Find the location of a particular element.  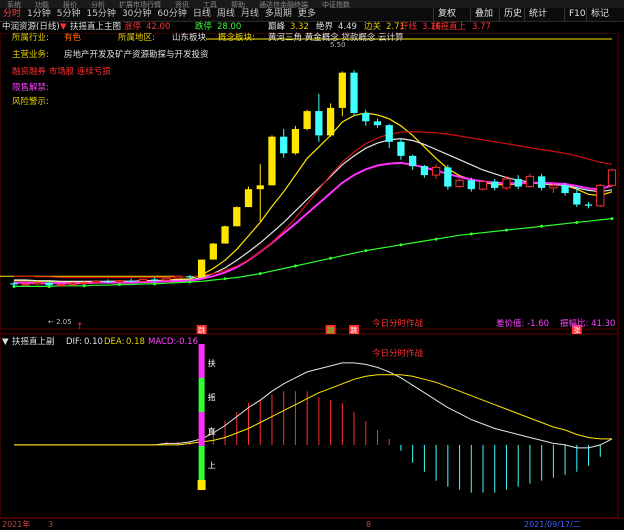

menu-item-4: 扩展市场行情 is located at coordinates (140, 4).